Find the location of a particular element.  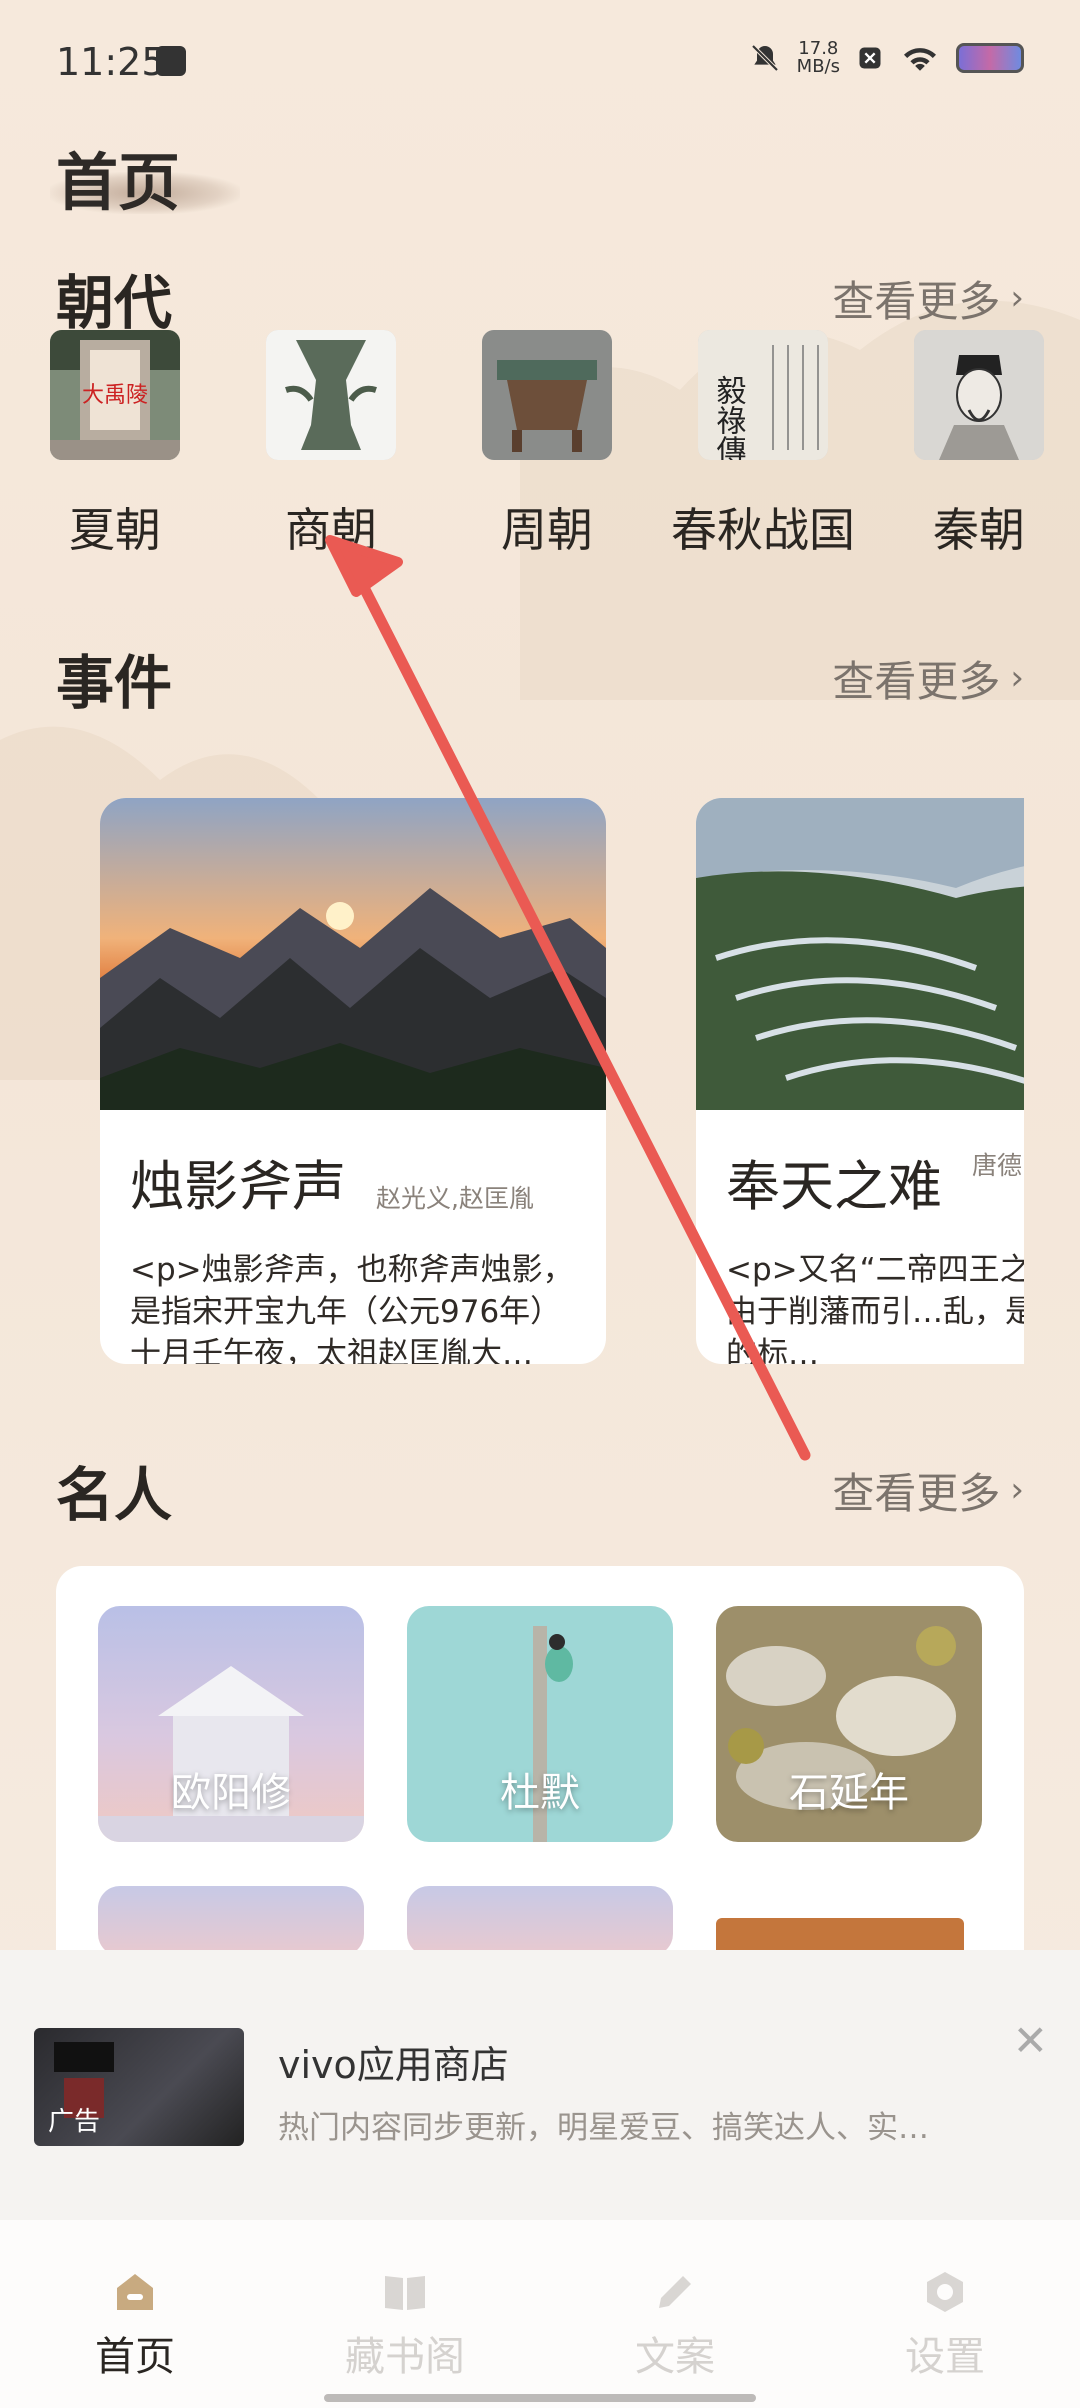

events-more-link: 查看更多 › is located at coordinates (928, 678).